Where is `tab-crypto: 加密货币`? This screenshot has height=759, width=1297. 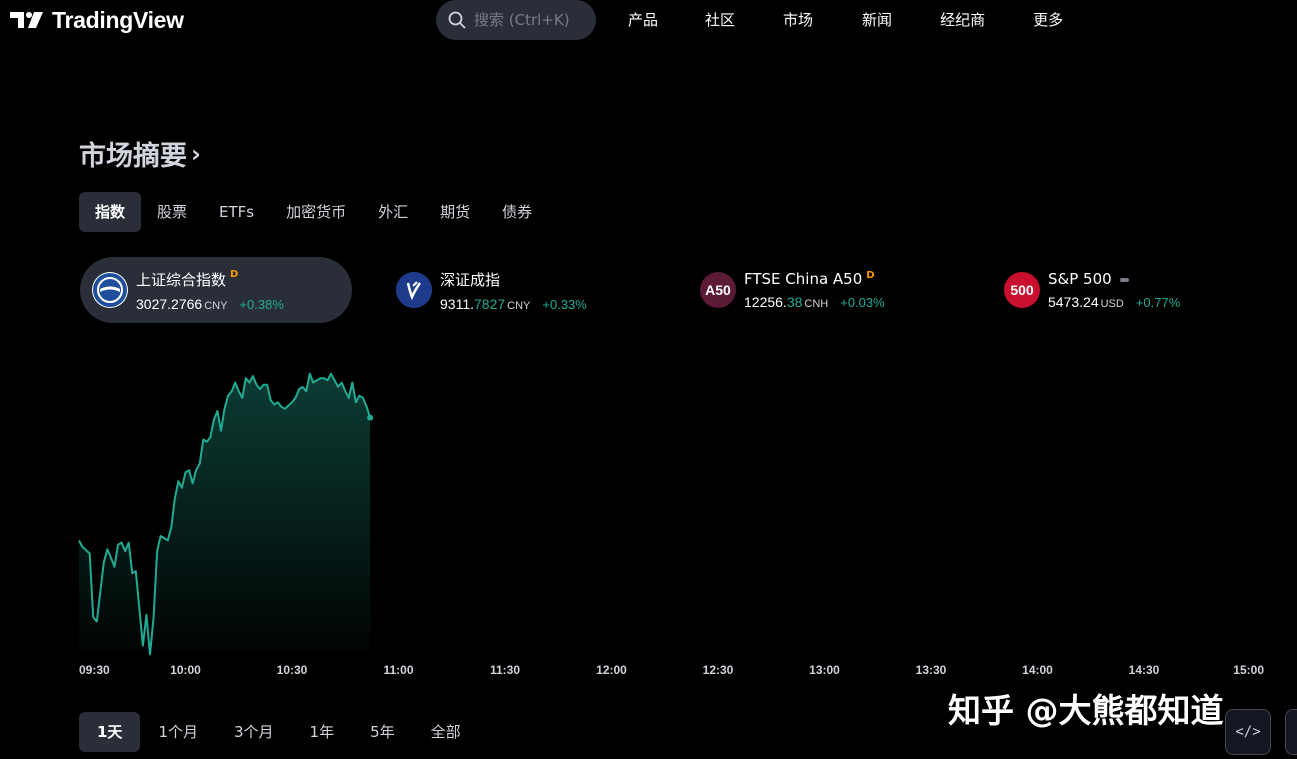 tab-crypto: 加密货币 is located at coordinates (316, 212).